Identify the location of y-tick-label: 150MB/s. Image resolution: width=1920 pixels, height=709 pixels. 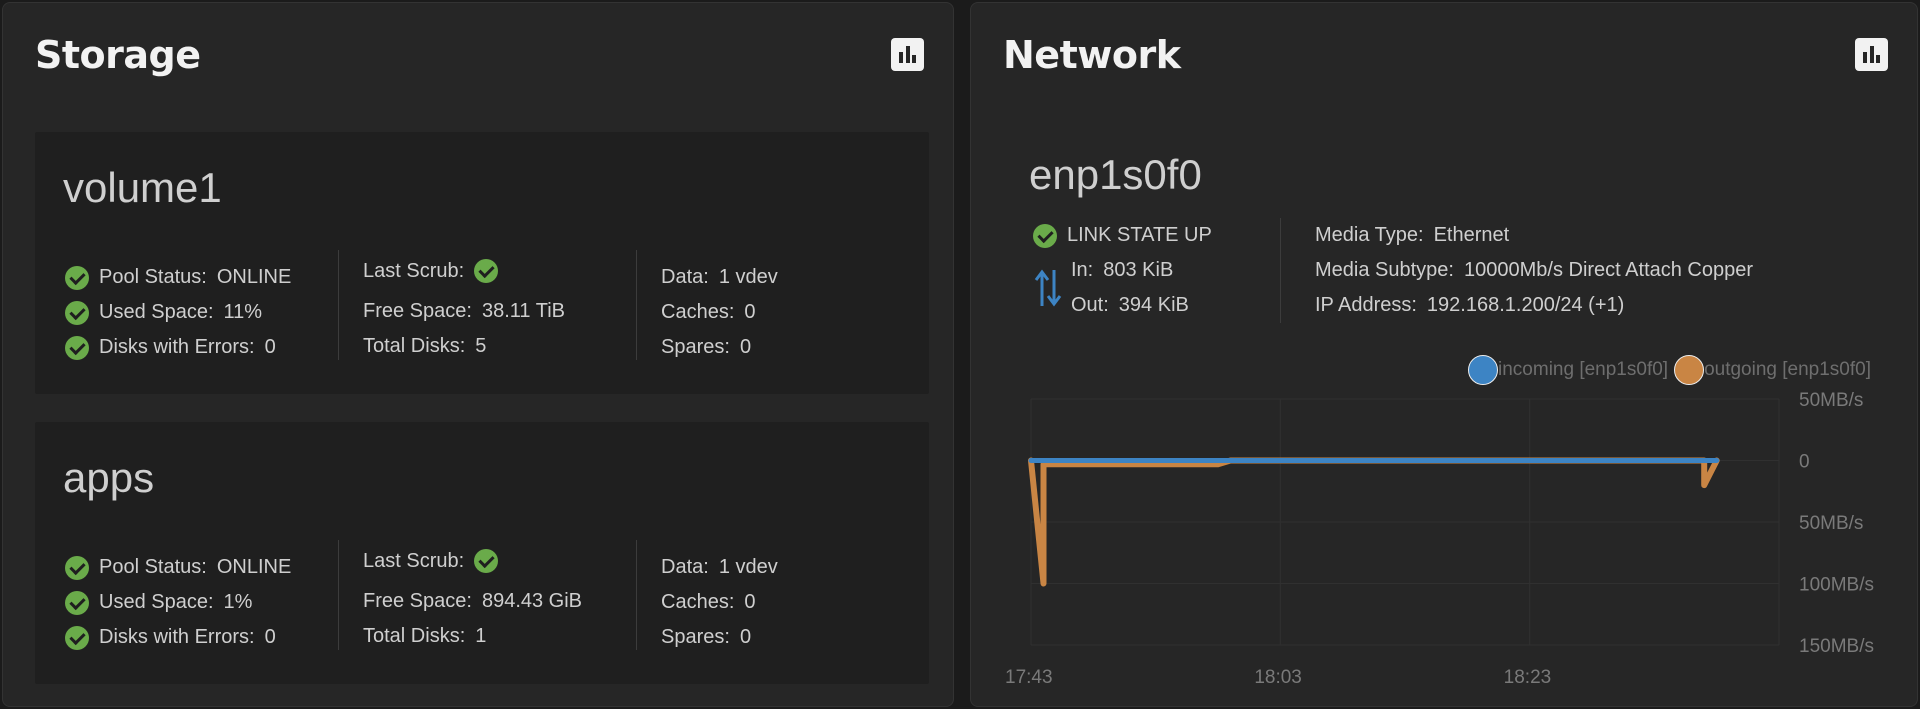
(1836, 646).